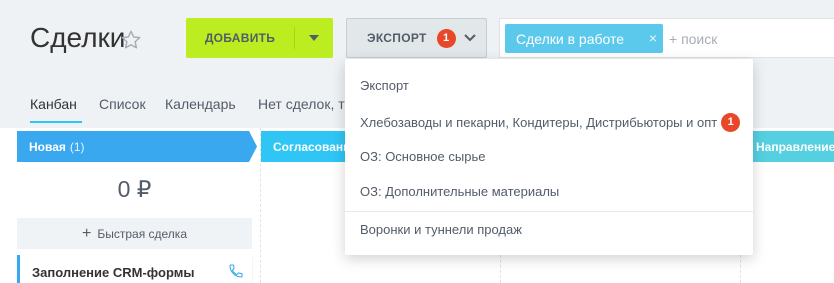 This screenshot has width=834, height=283. I want to click on menu-item-label: ОЗ: Дополнительные материалы, so click(460, 191).